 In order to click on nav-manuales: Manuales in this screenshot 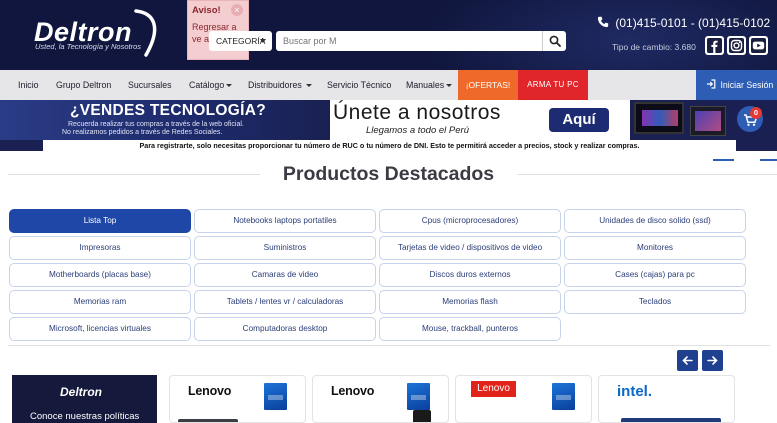, I will do `click(429, 85)`.